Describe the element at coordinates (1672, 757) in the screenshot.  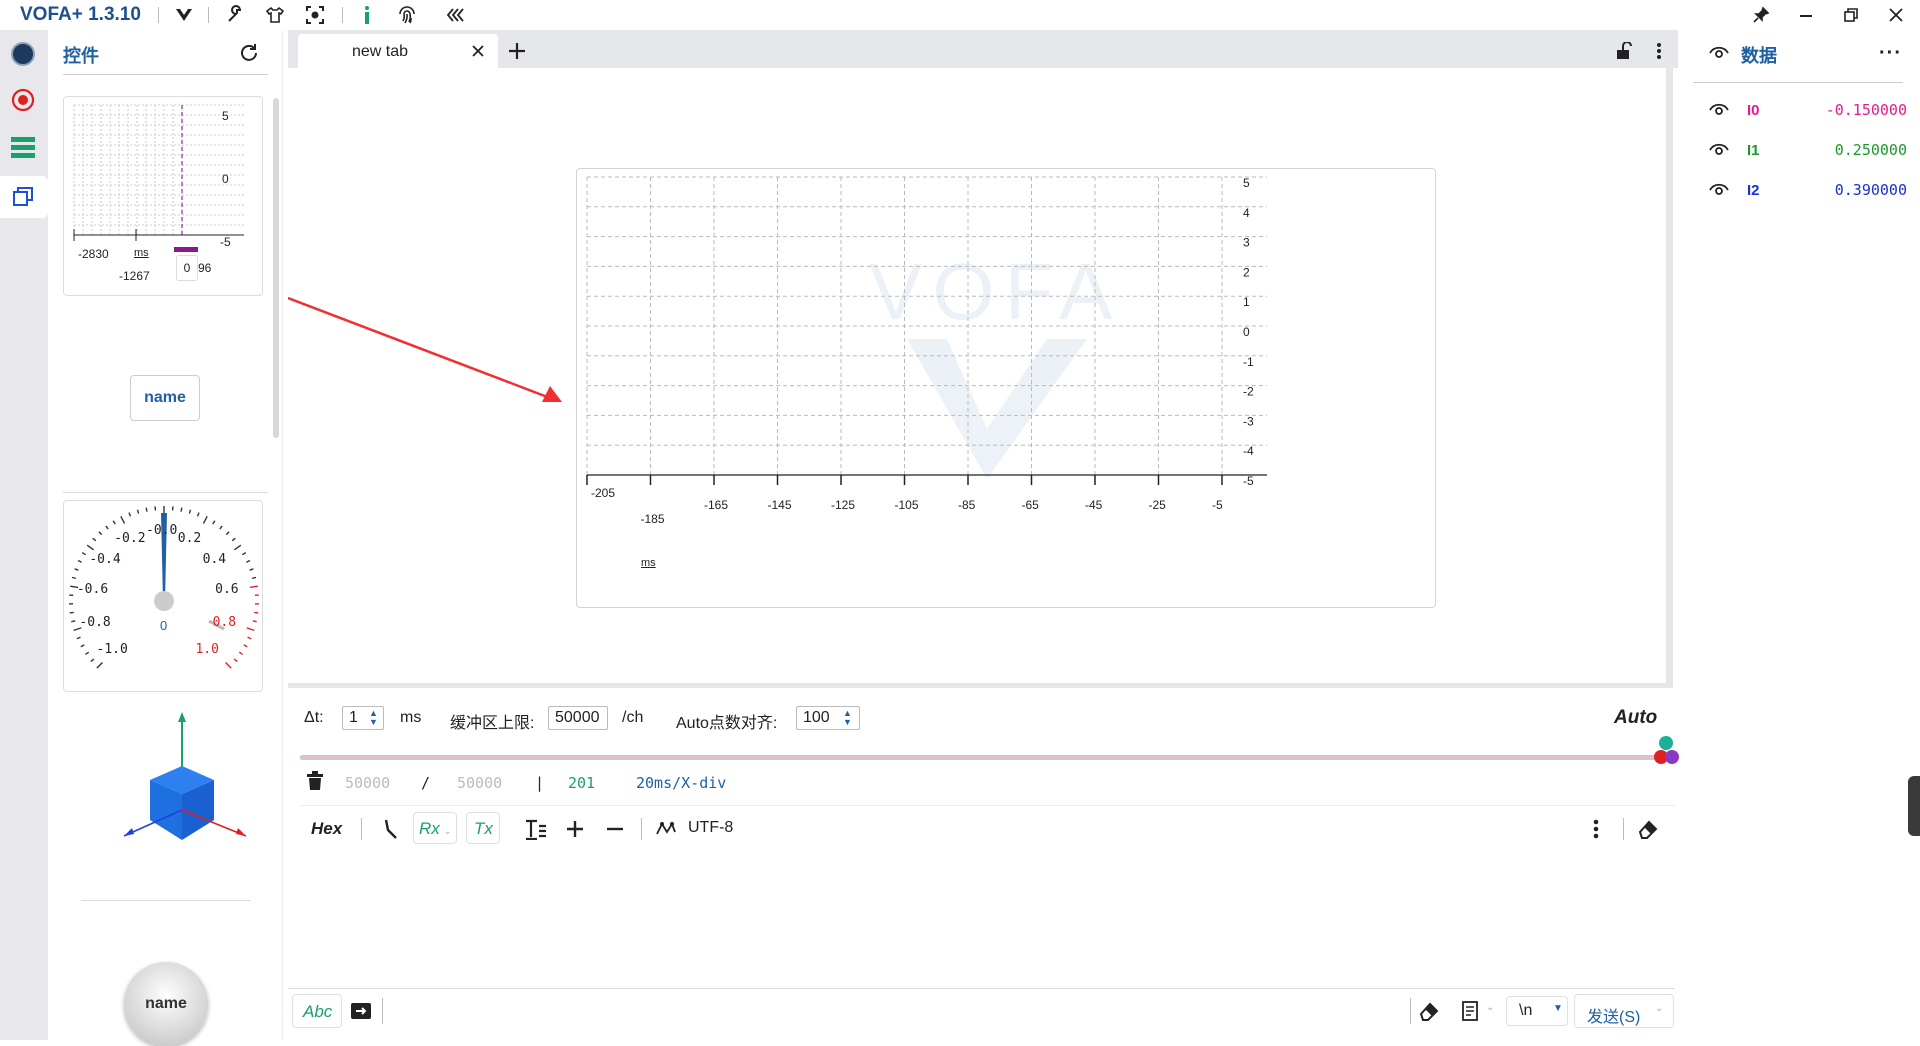
I see `slider-handle-purple` at that location.